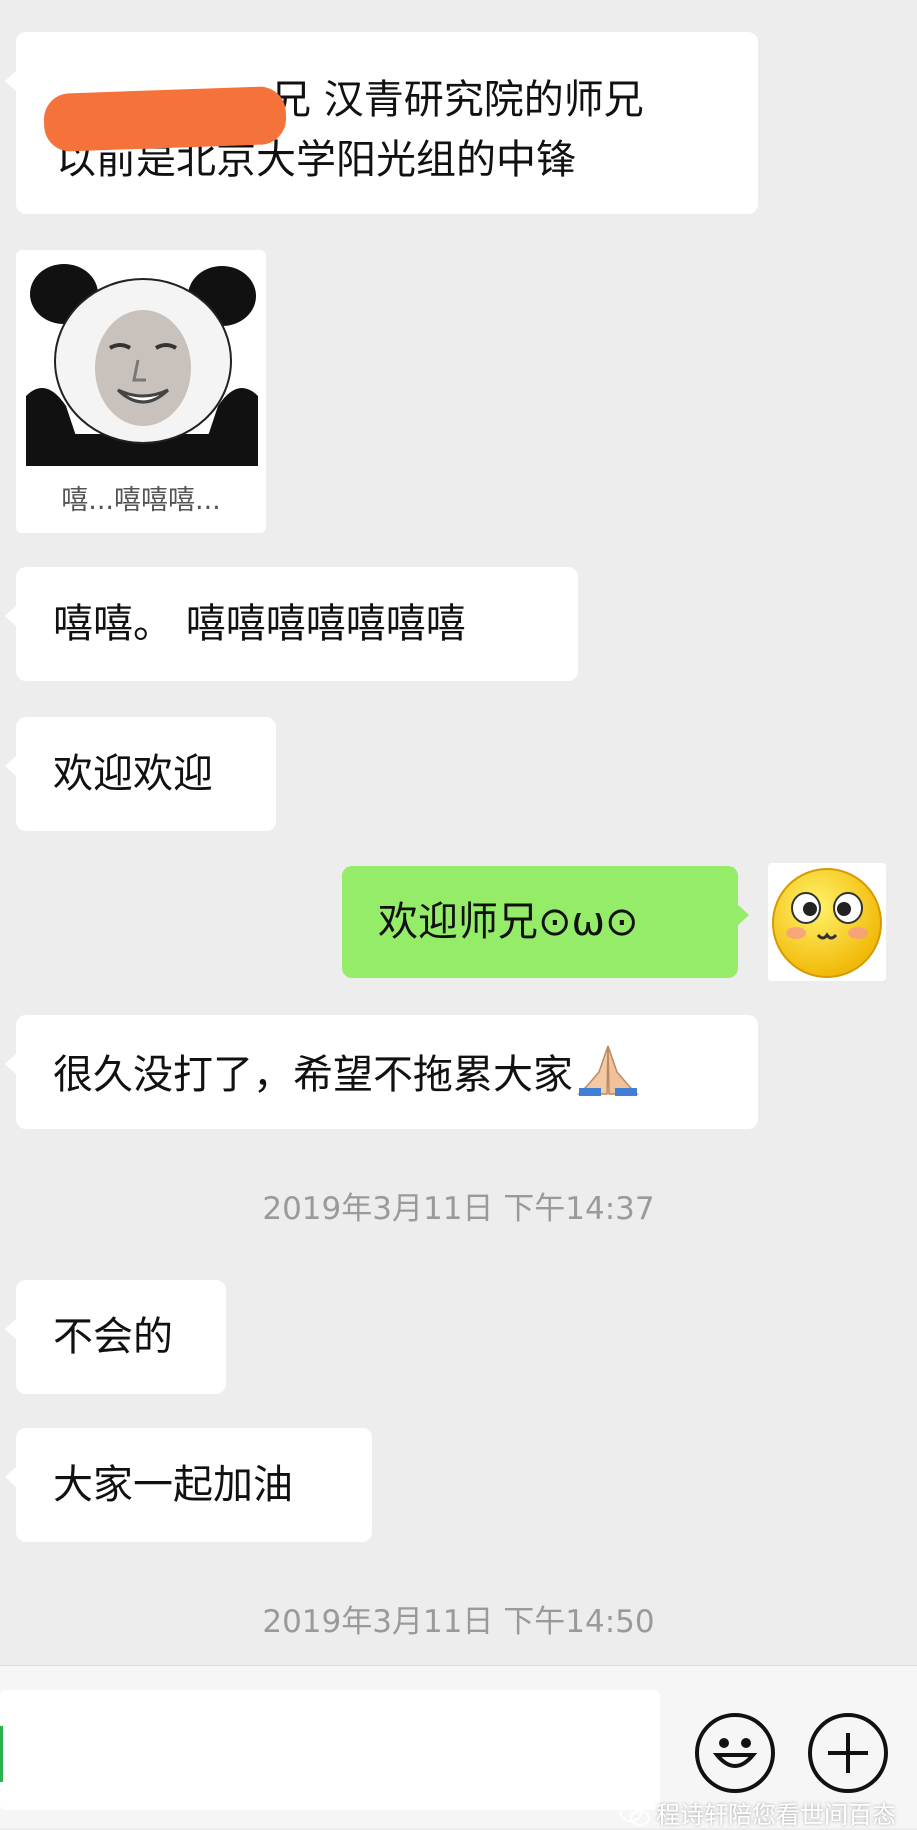 This screenshot has width=917, height=1830. I want to click on timestamp: 2019年3月11日 下午14:37, so click(458, 1209).